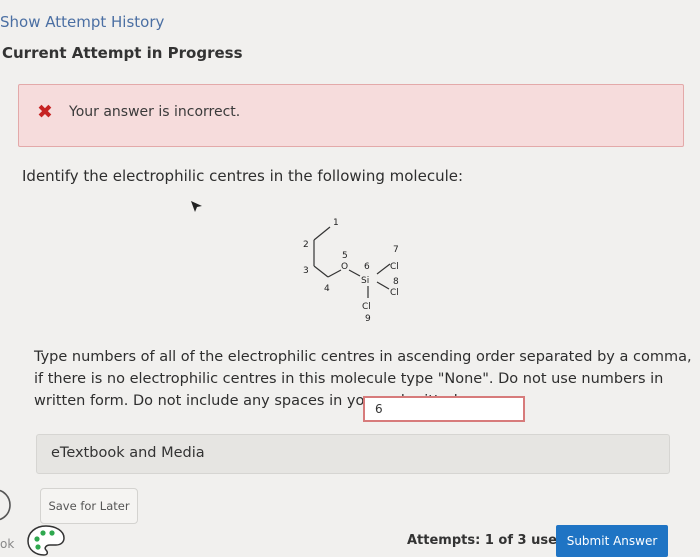  What do you see at coordinates (321, 271) in the screenshot?
I see `bond-c3-c4` at bounding box center [321, 271].